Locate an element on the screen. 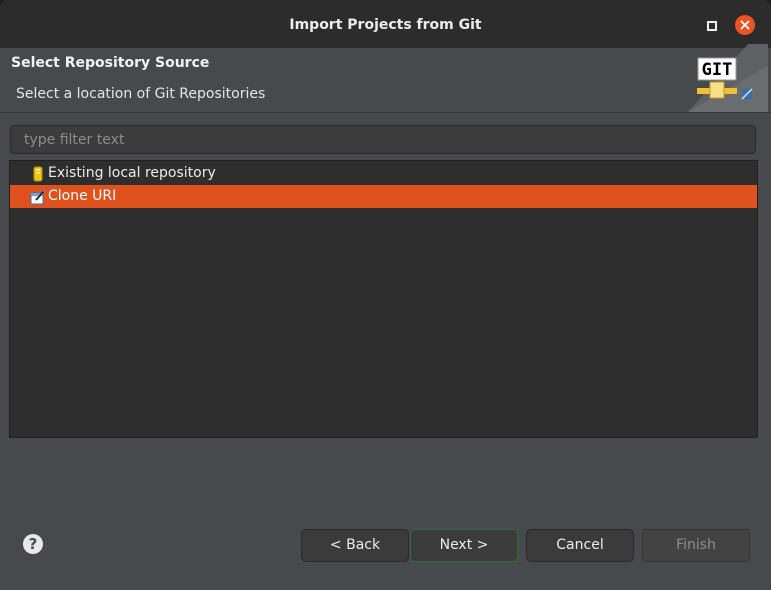 The width and height of the screenshot is (771, 590). help-icon: ? is located at coordinates (33, 544).